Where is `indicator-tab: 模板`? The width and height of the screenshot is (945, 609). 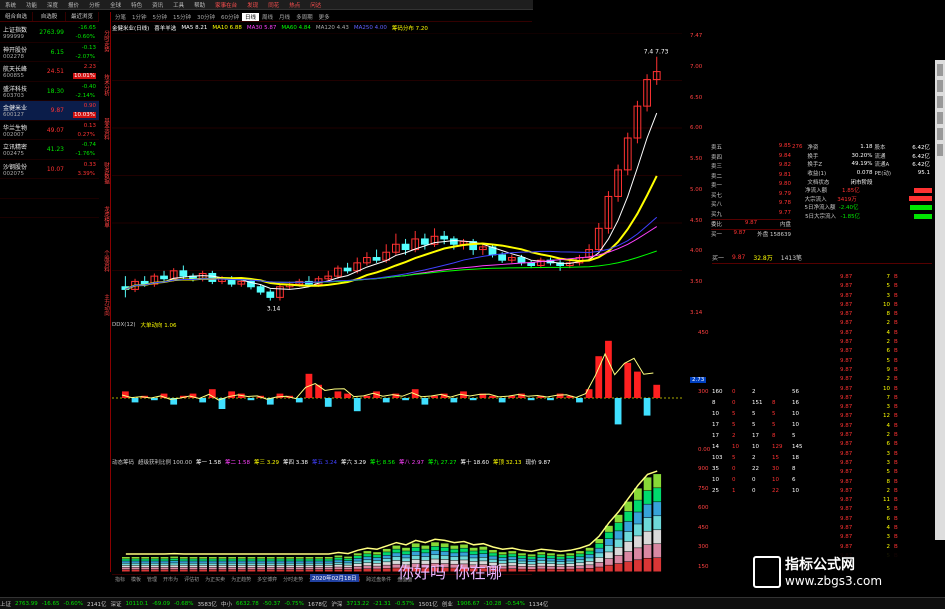
indicator-tab: 模板 is located at coordinates (136, 579).